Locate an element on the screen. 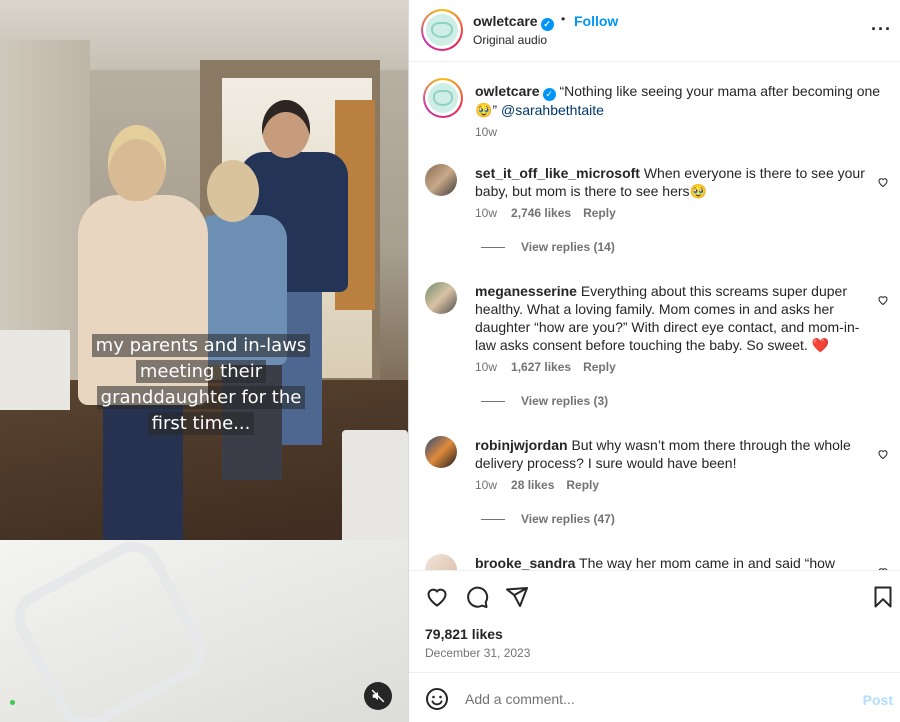 The width and height of the screenshot is (900, 722). author-username: owletcare ✓ is located at coordinates (513, 22).